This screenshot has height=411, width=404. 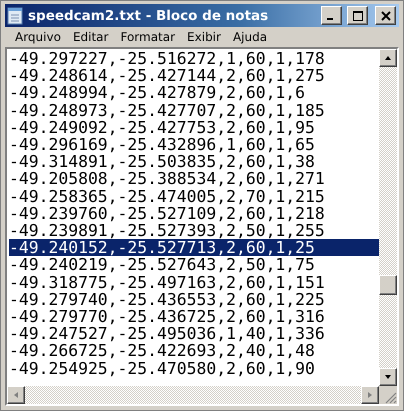 I want to click on right-arrow-icon, so click(x=370, y=395).